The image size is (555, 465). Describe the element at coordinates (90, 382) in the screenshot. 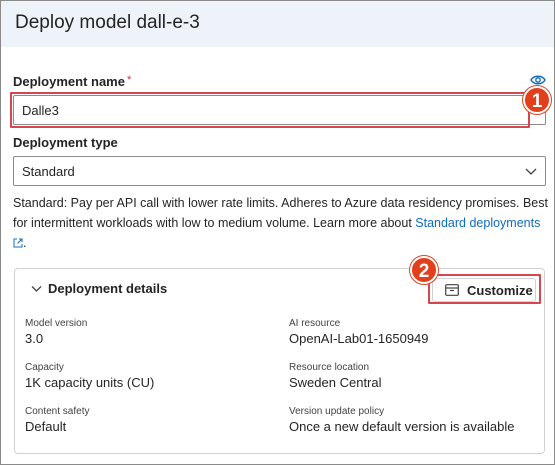

I see `property-value: 1K capacity units (CU)` at that location.